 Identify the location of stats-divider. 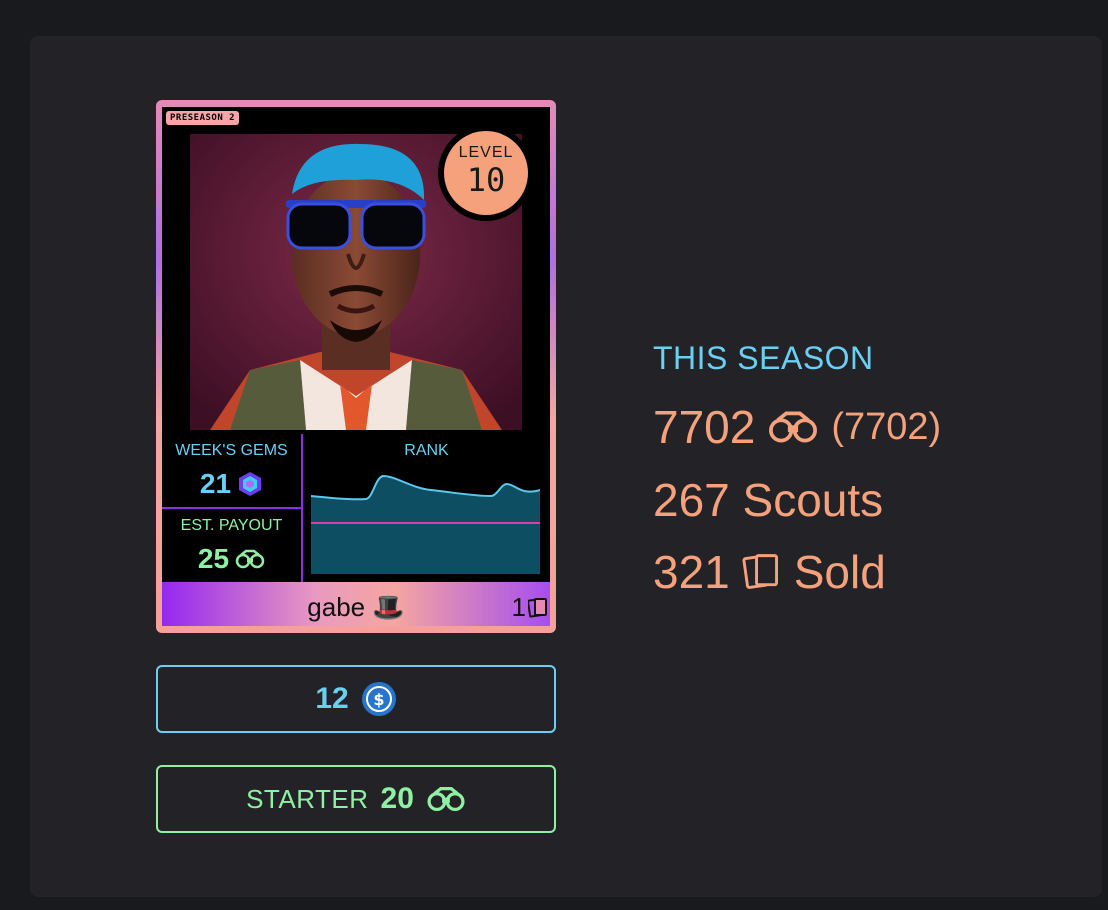
(231, 508).